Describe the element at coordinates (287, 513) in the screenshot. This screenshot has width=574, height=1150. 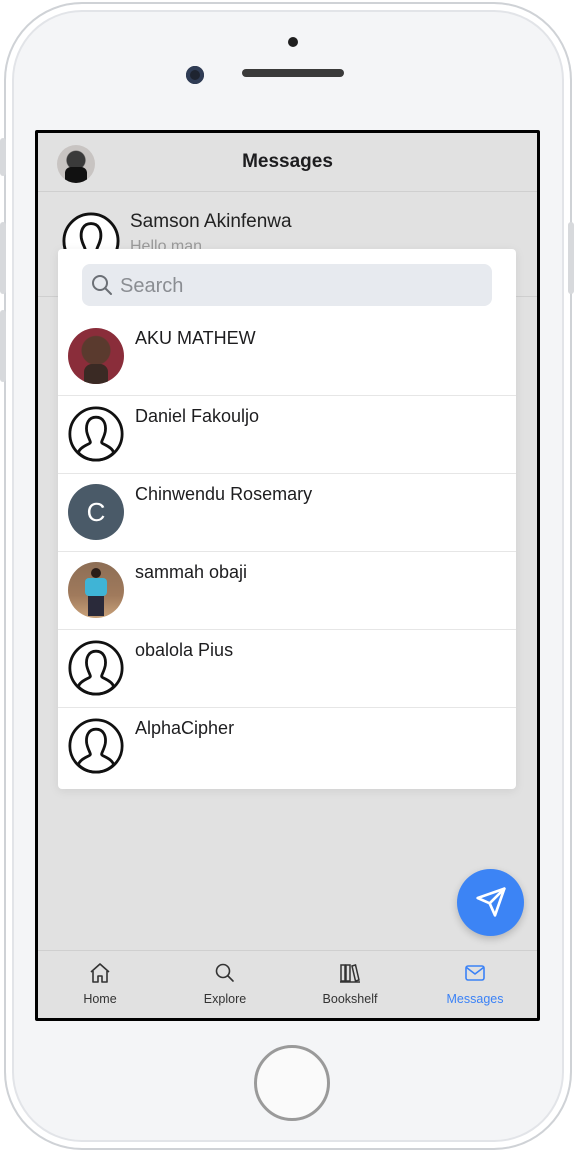
I see `search-result-row: C Chinwendu Rosemary` at that location.